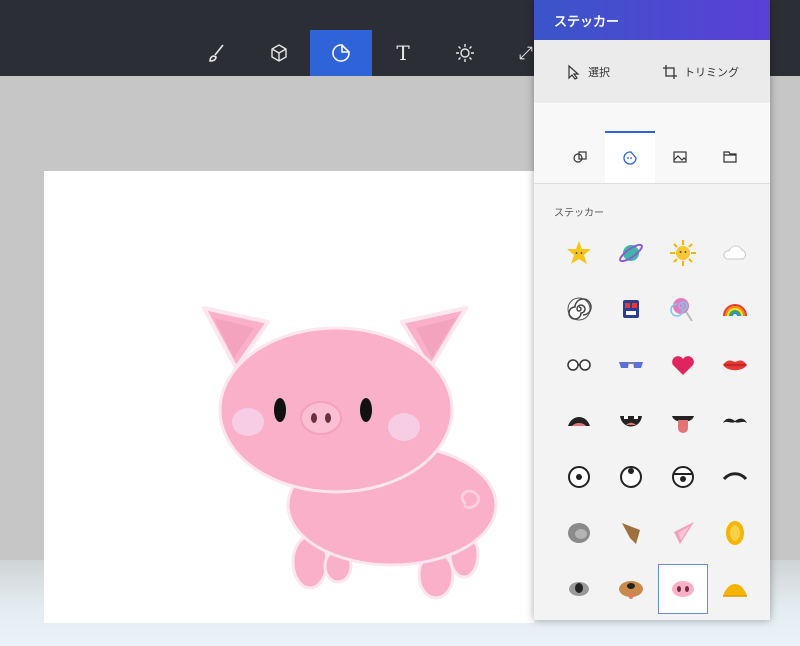 The width and height of the screenshot is (800, 646). I want to click on sticker-category-tabs, so click(652, 157).